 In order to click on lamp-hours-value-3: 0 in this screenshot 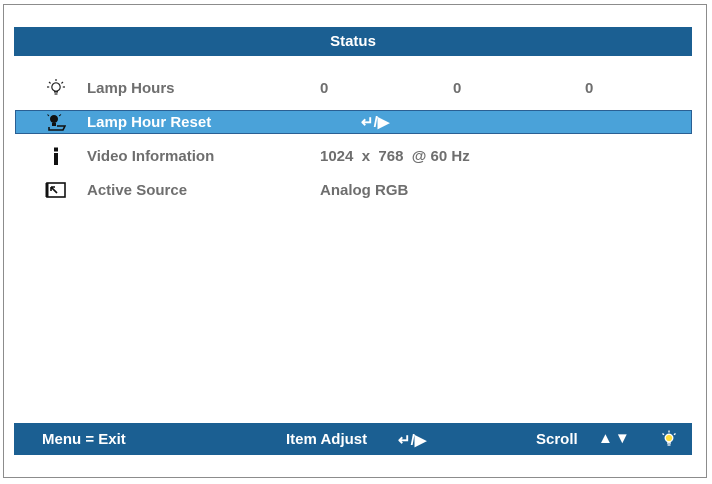, I will do `click(589, 88)`.